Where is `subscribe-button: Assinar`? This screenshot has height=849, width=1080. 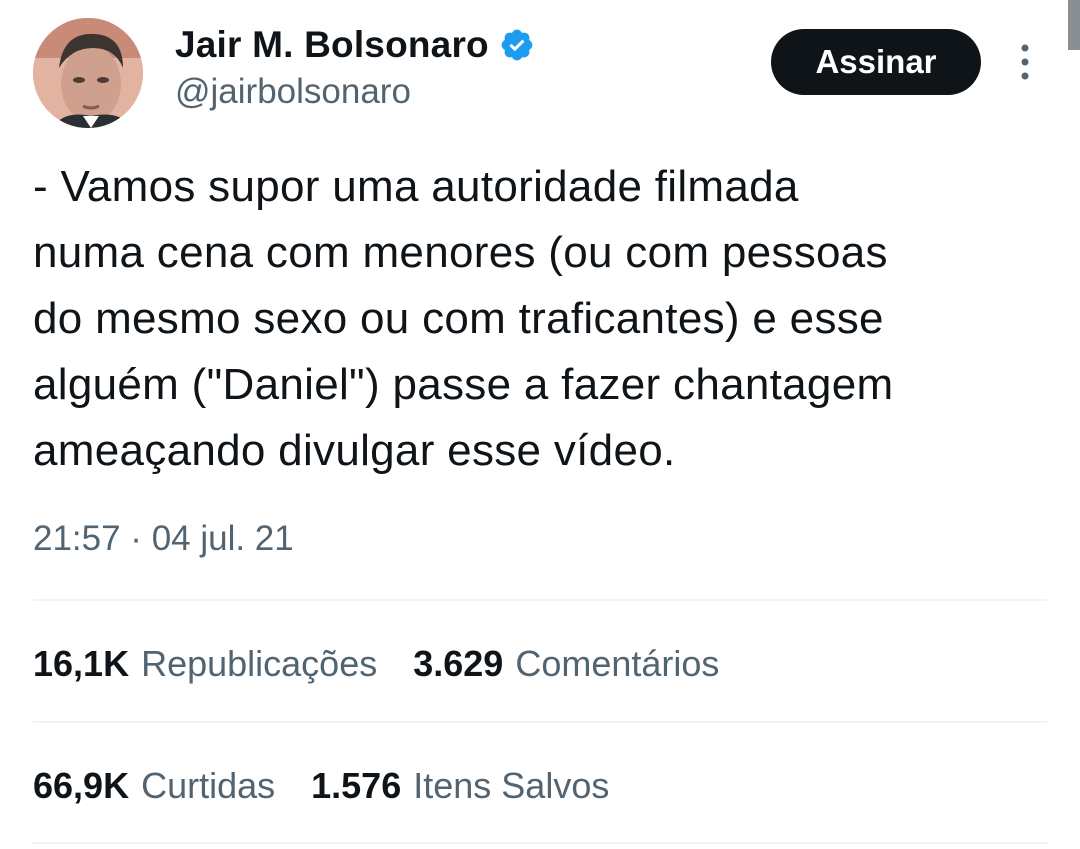 subscribe-button: Assinar is located at coordinates (876, 62).